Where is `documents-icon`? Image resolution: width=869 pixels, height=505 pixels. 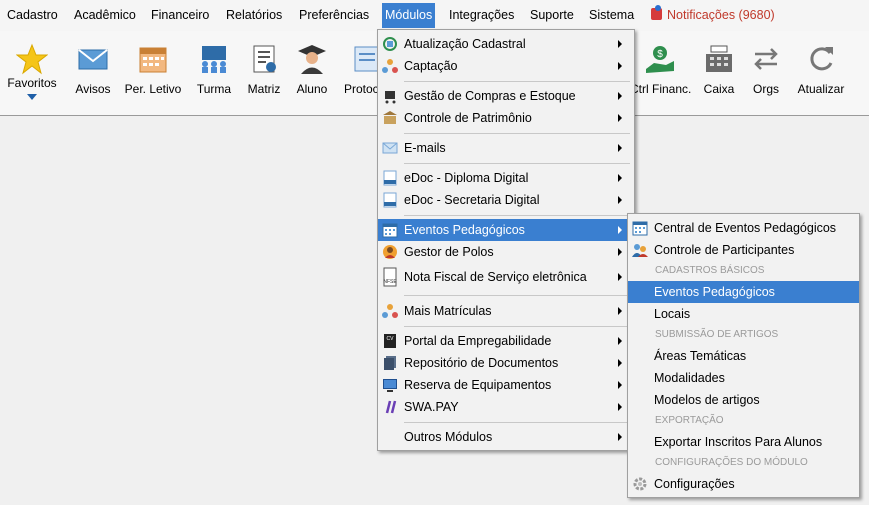 documents-icon is located at coordinates (390, 363).